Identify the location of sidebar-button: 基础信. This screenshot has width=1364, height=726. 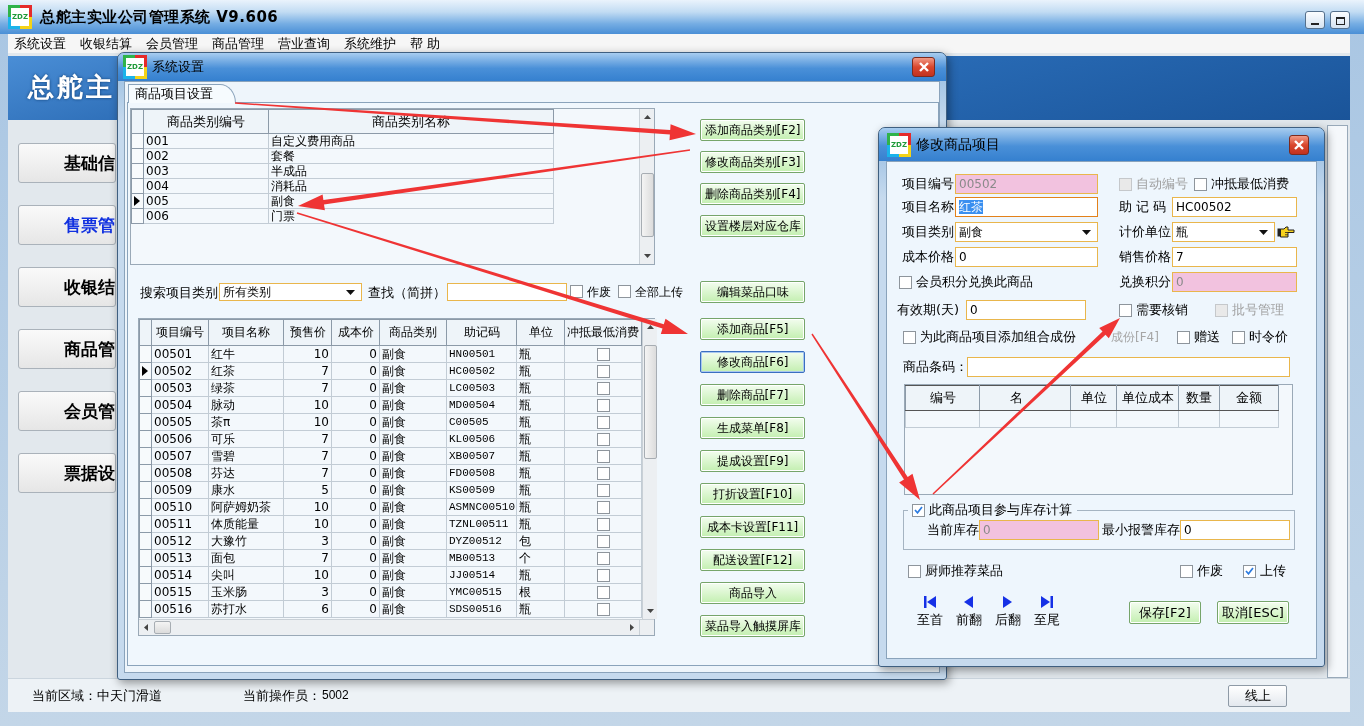
(67, 163).